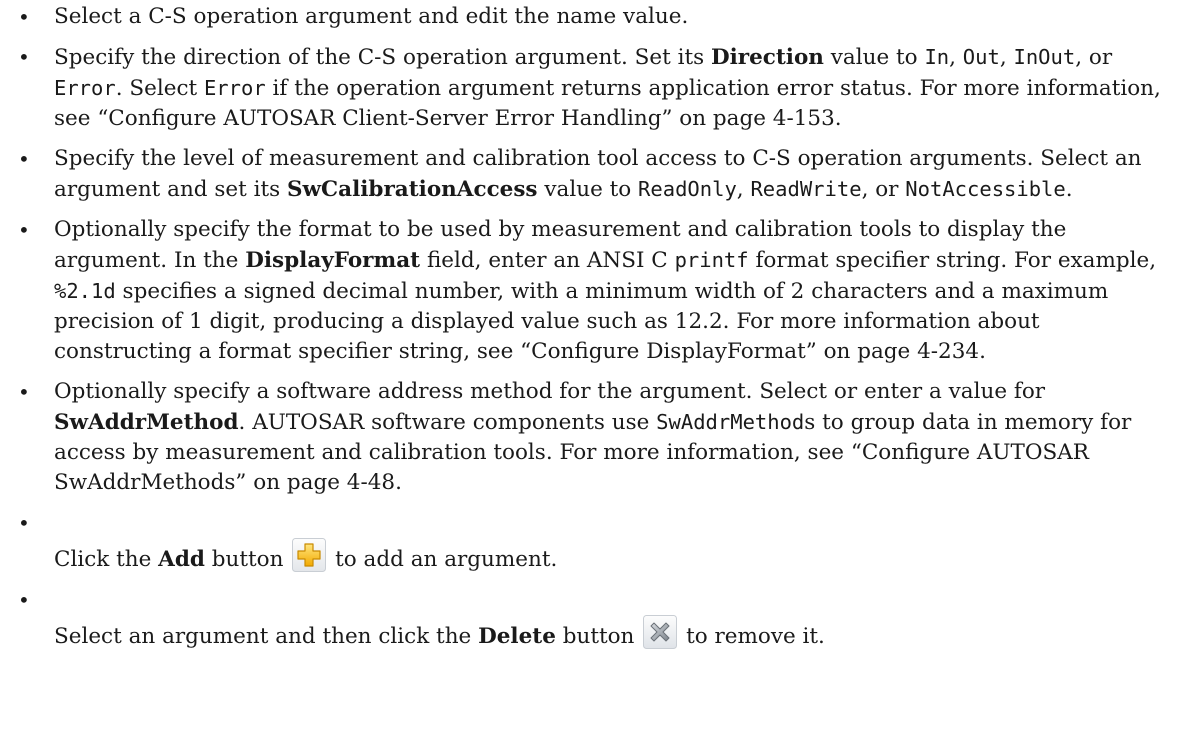 This screenshot has height=747, width=1189. Describe the element at coordinates (181, 559) in the screenshot. I see `add-label: Add` at that location.